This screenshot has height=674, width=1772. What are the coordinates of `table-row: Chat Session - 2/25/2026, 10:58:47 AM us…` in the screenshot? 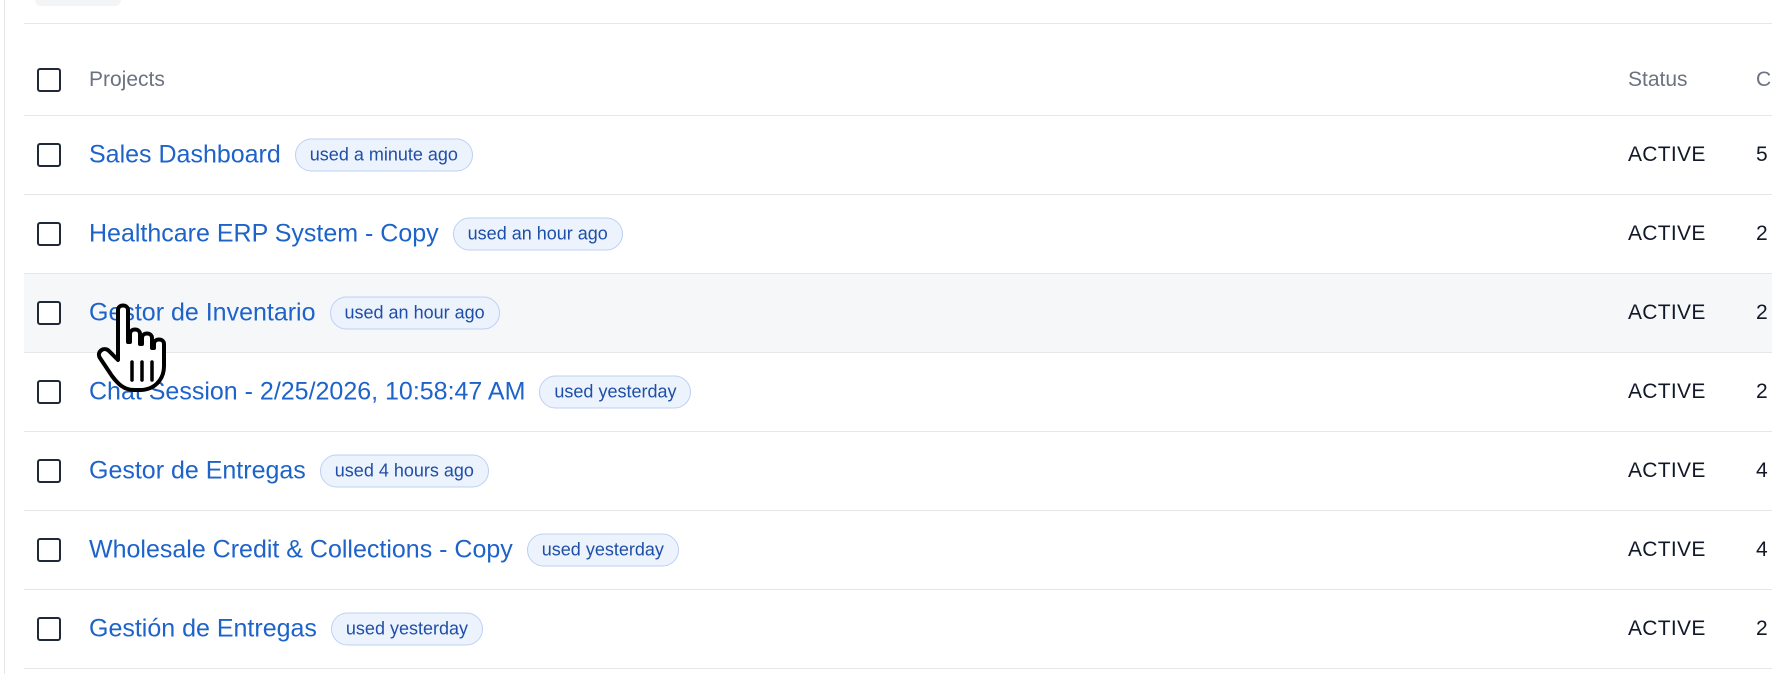 It's located at (898, 392).